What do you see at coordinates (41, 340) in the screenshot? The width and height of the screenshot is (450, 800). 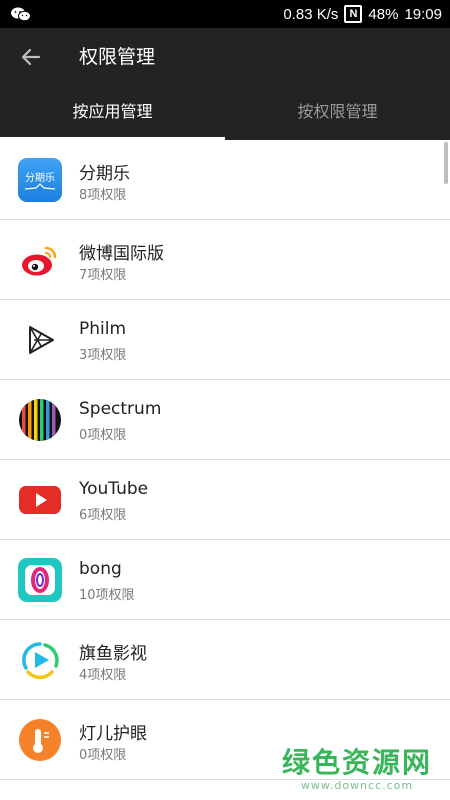 I see `philm-icon` at bounding box center [41, 340].